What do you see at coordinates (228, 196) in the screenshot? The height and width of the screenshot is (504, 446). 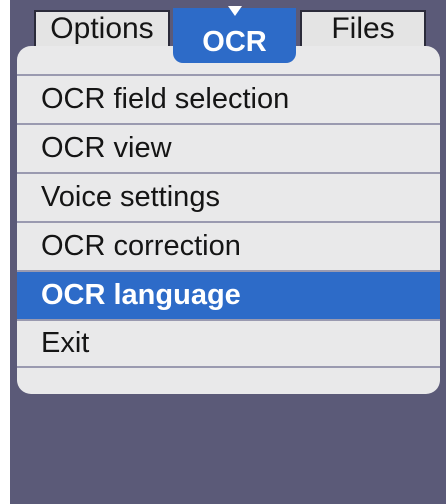 I see `menu-item-voice-settings: Voice settings` at bounding box center [228, 196].